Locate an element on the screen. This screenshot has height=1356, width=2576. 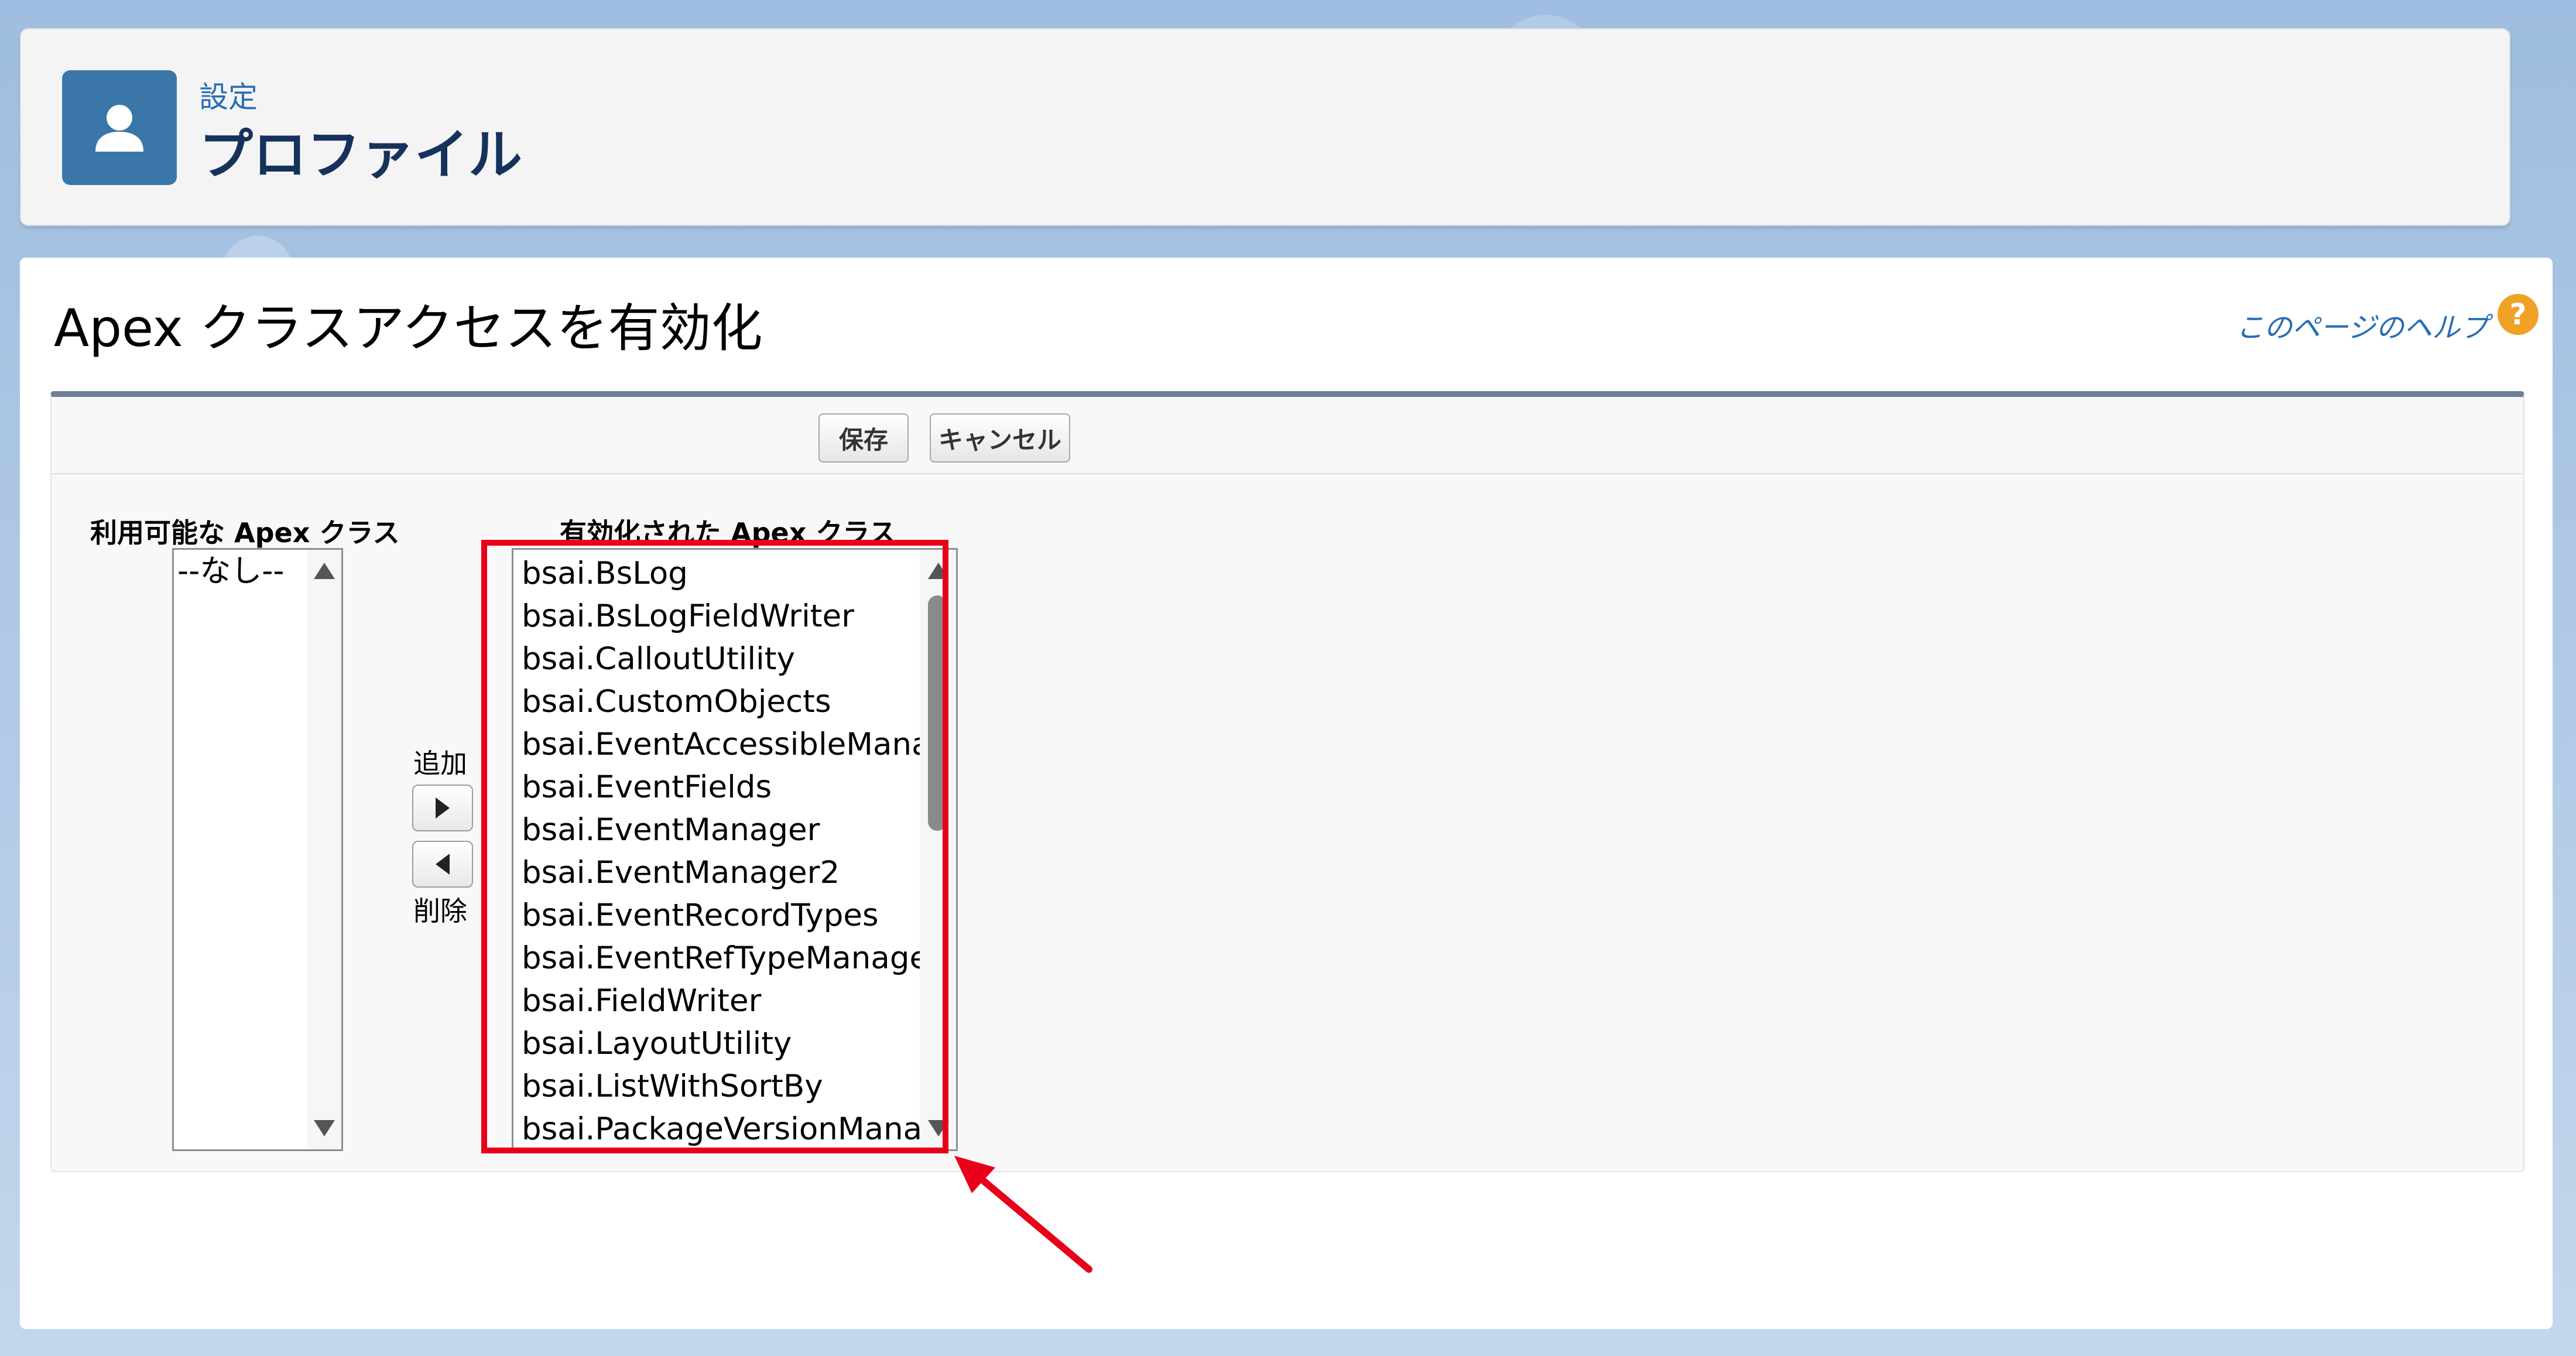
list-item: bsai.LayoutUtility is located at coordinates (734, 1043).